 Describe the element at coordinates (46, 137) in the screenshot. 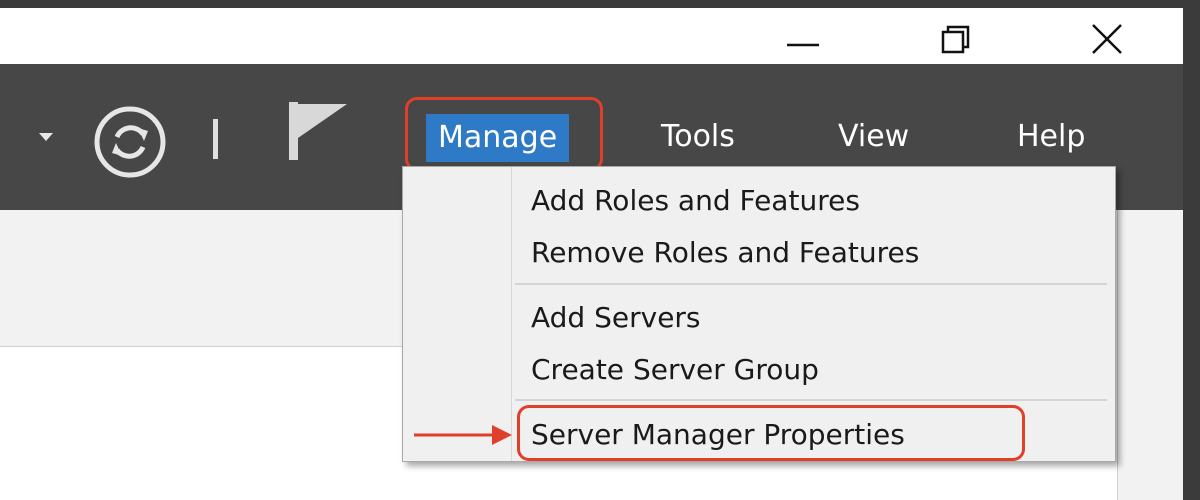

I see `dropdown-caret-icon` at that location.